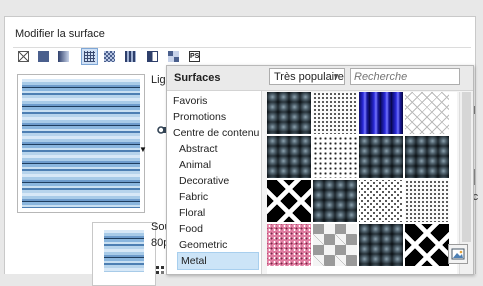 The width and height of the screenshot is (483, 286). What do you see at coordinates (195, 165) in the screenshot?
I see `category-item: Animal` at bounding box center [195, 165].